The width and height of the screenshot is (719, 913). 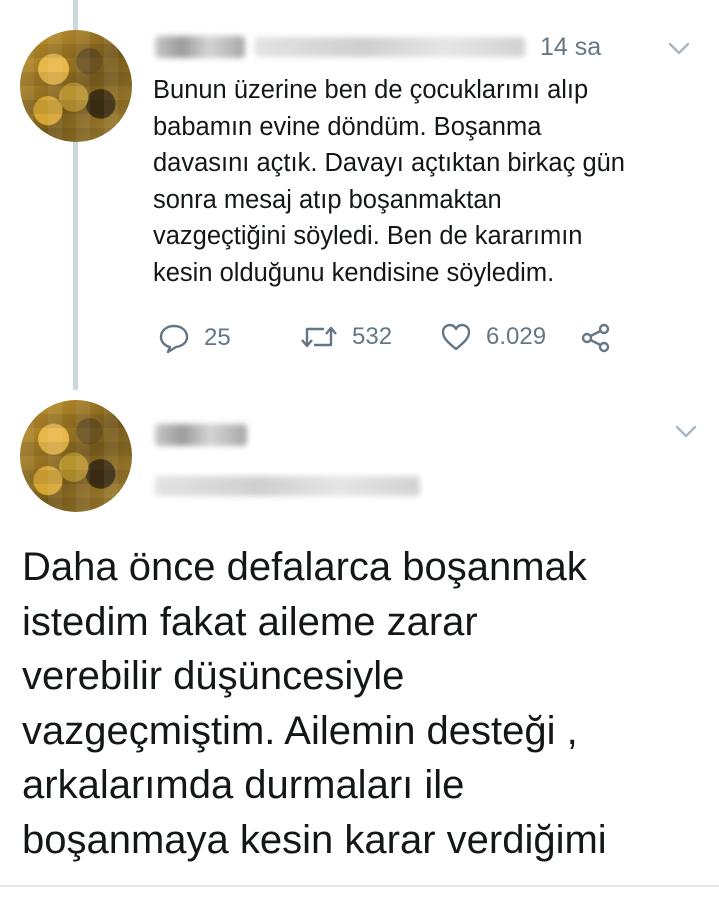 I want to click on tweet-text-line: verebilir düşüncesiyle, so click(x=213, y=676).